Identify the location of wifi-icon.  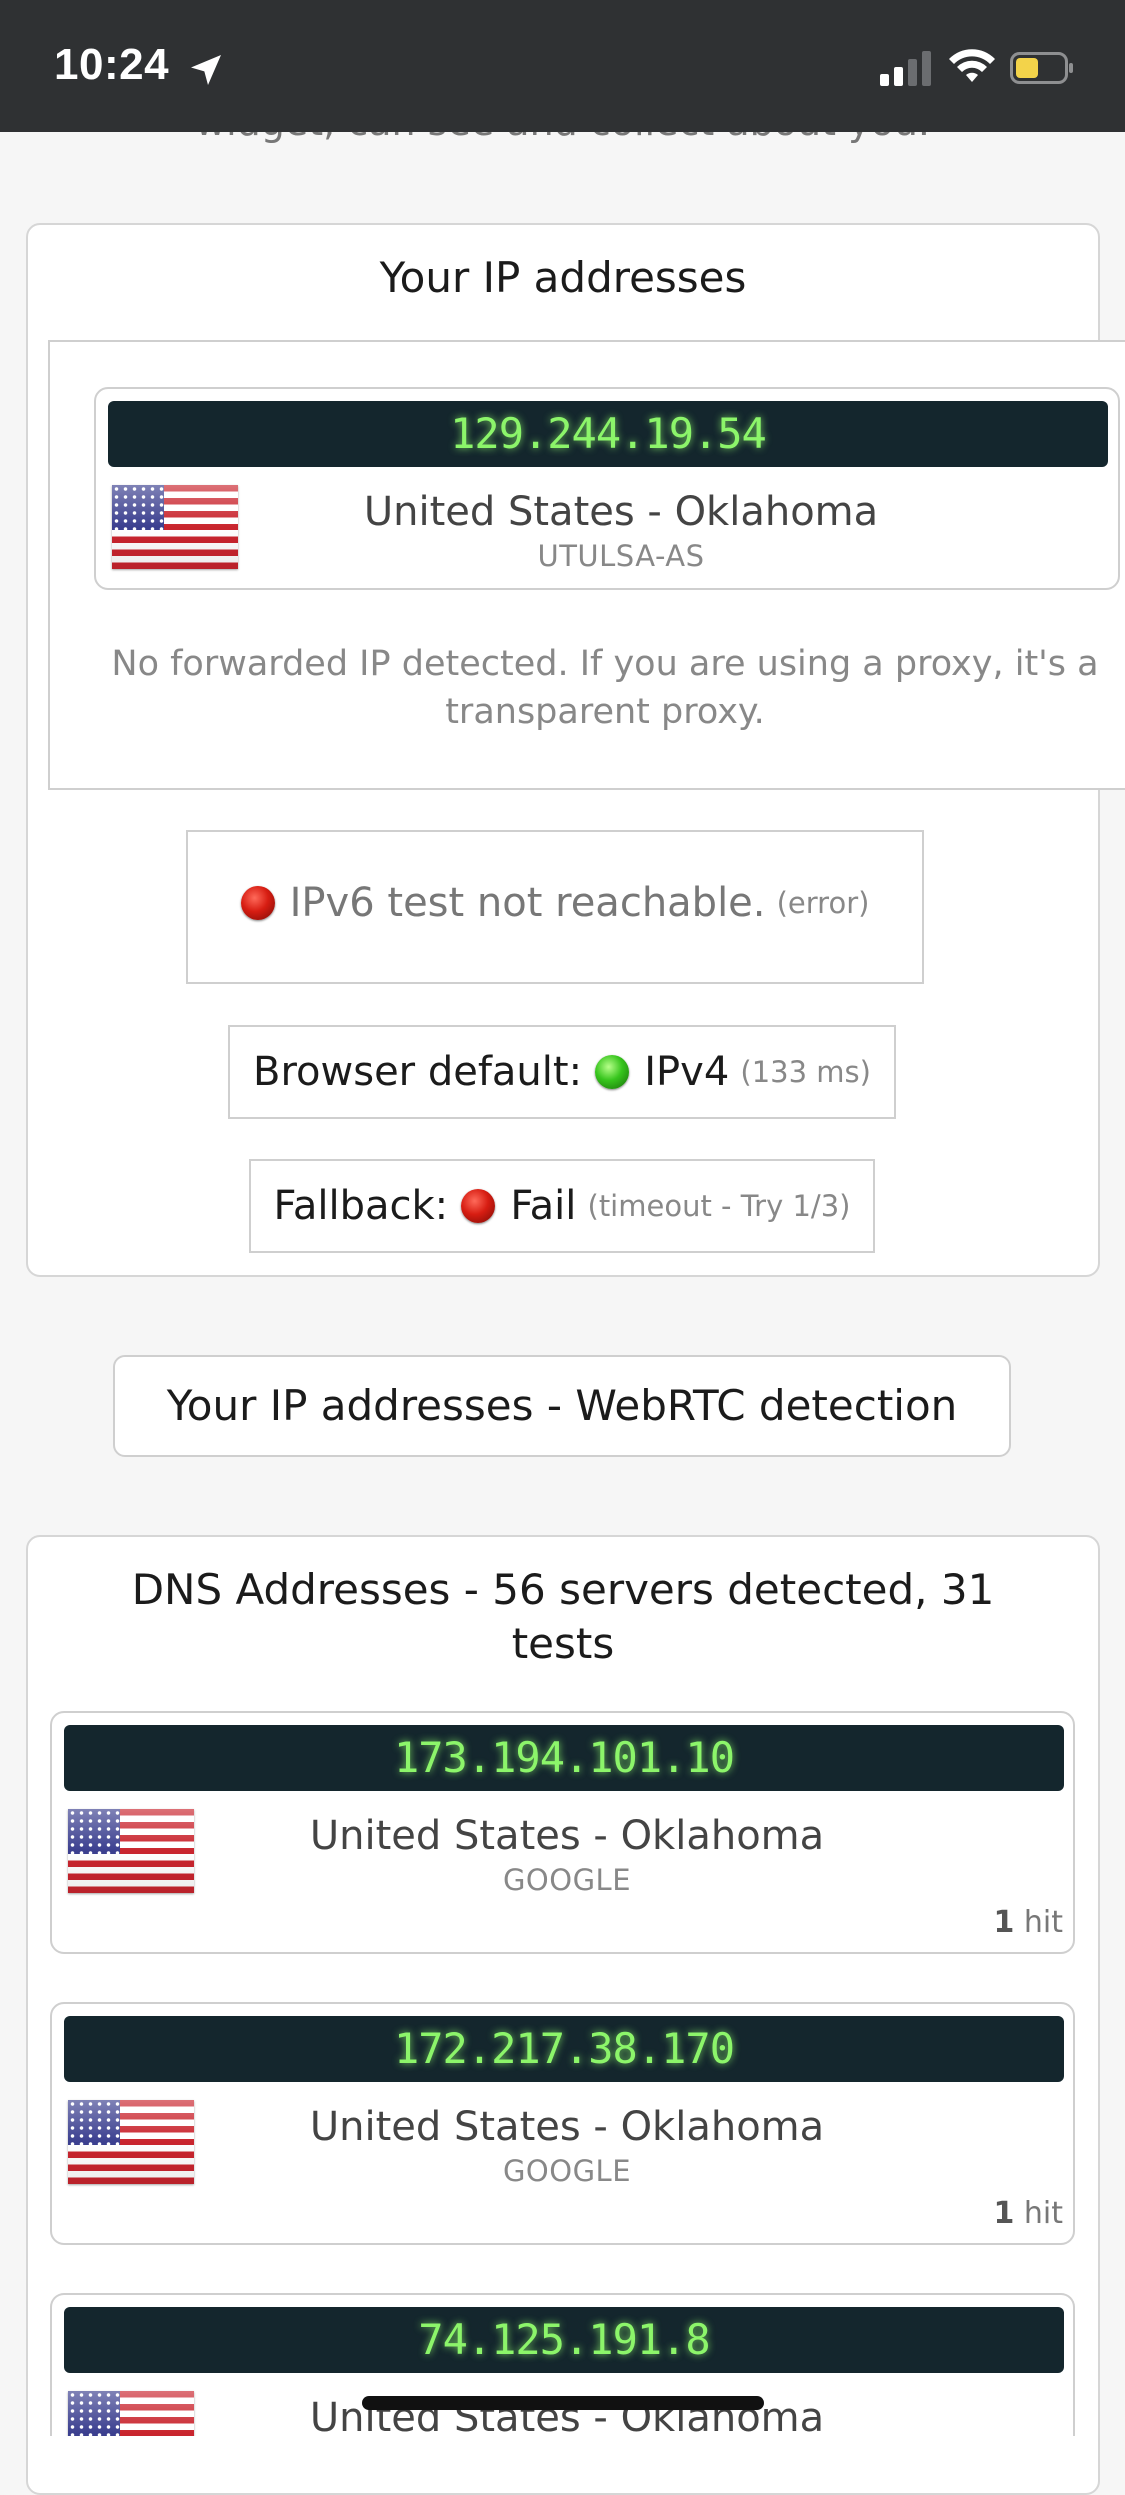
(972, 65).